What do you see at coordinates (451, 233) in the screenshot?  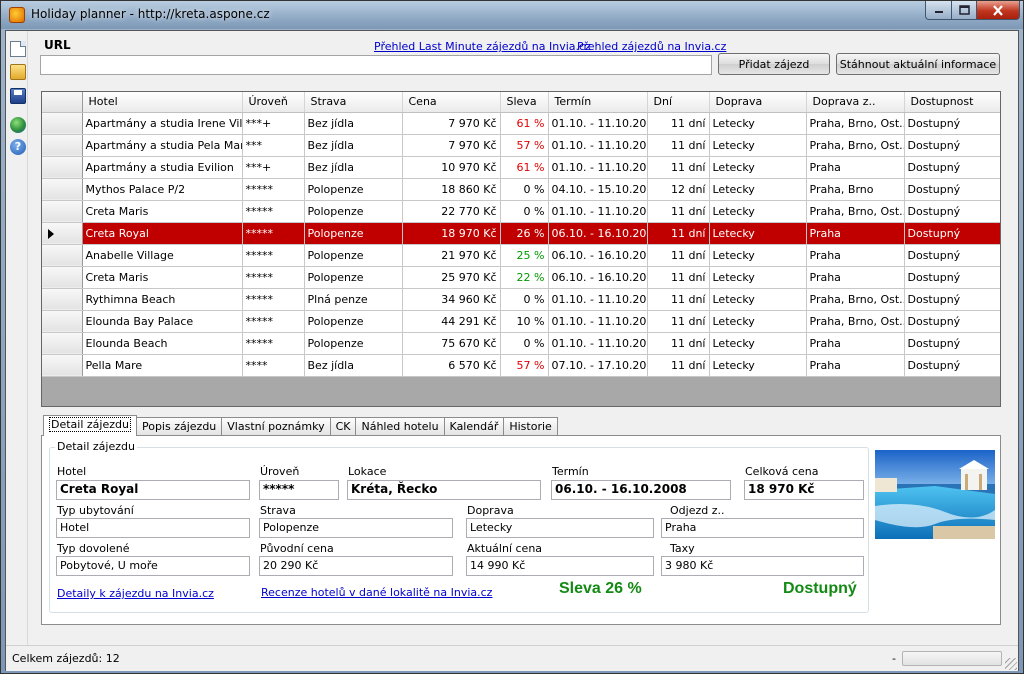 I see `cell-price: 18 970 Kč` at bounding box center [451, 233].